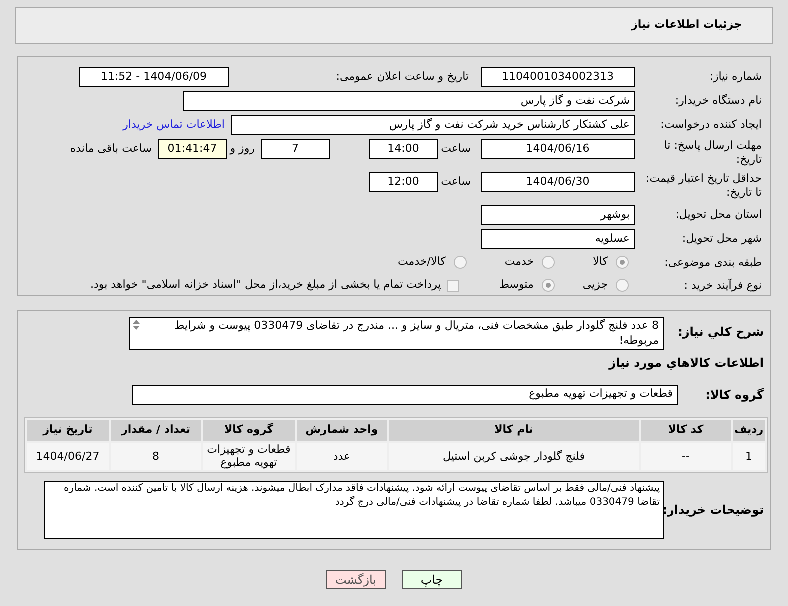  What do you see at coordinates (402, 77) in the screenshot?
I see `field-label: تاریخ و ساعت اعلان عمومی:` at bounding box center [402, 77].